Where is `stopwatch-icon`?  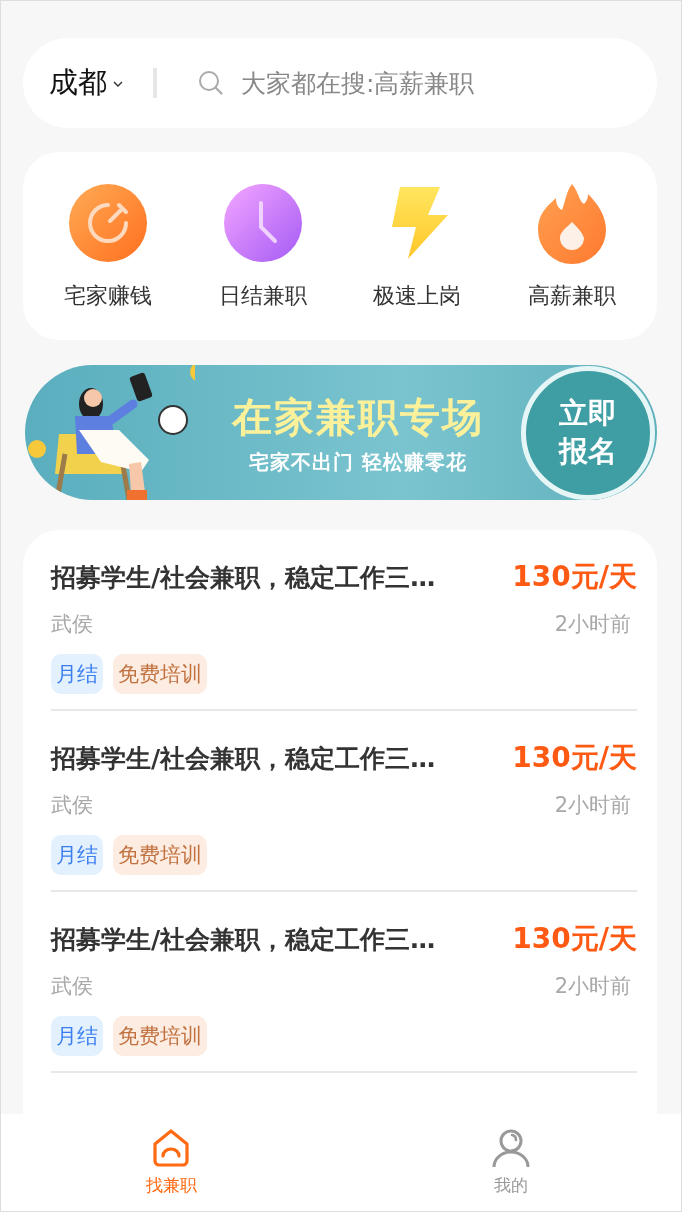 stopwatch-icon is located at coordinates (108, 223).